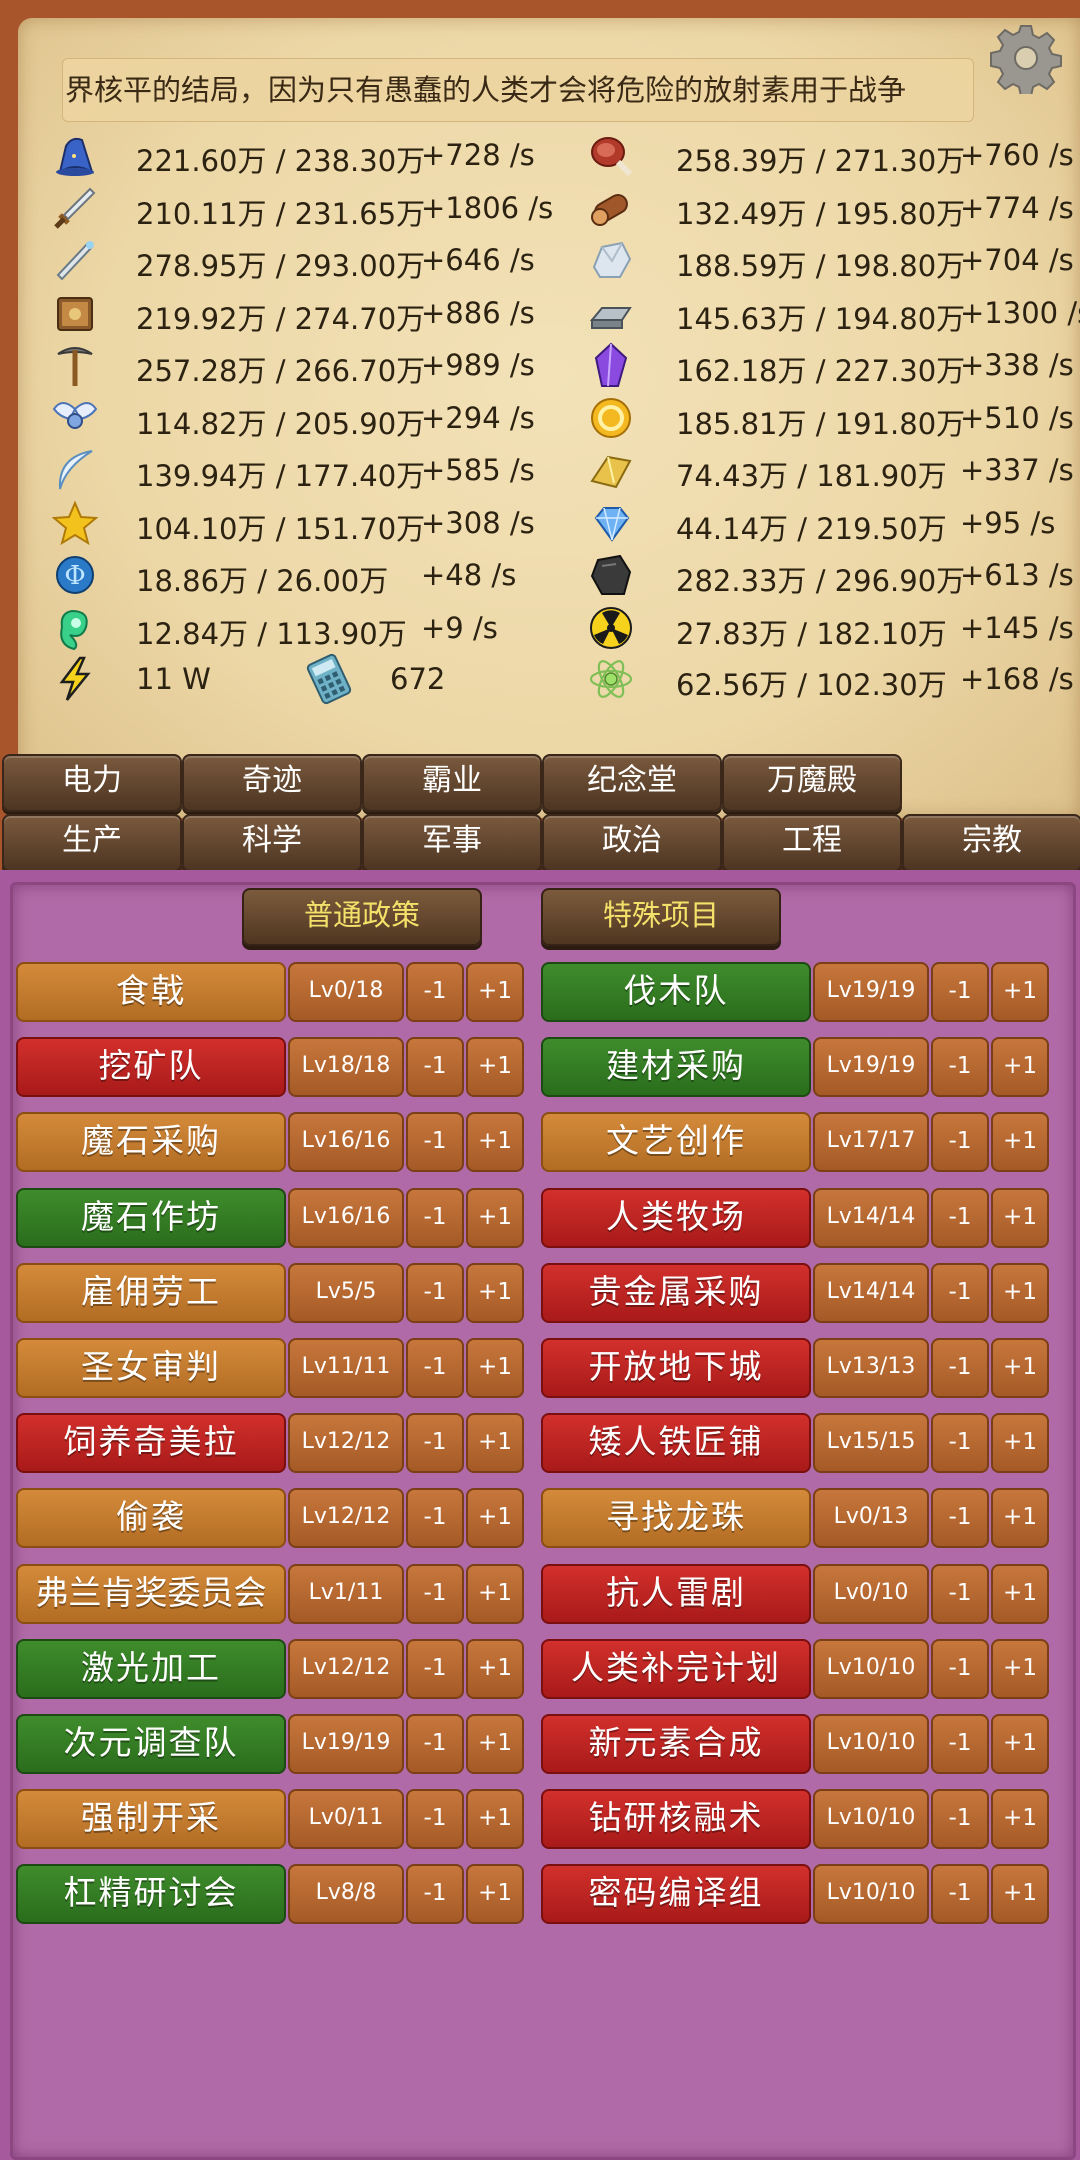  What do you see at coordinates (452, 783) in the screenshot?
I see `tab-tabs-row1-2: 霸业` at bounding box center [452, 783].